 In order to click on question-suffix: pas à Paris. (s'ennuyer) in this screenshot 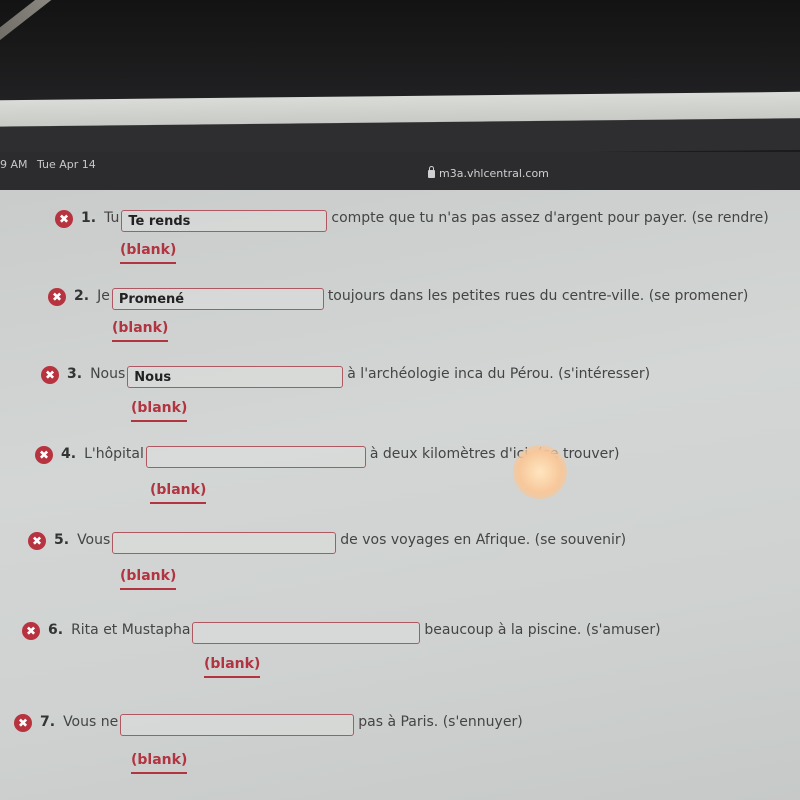, I will do `click(440, 722)`.